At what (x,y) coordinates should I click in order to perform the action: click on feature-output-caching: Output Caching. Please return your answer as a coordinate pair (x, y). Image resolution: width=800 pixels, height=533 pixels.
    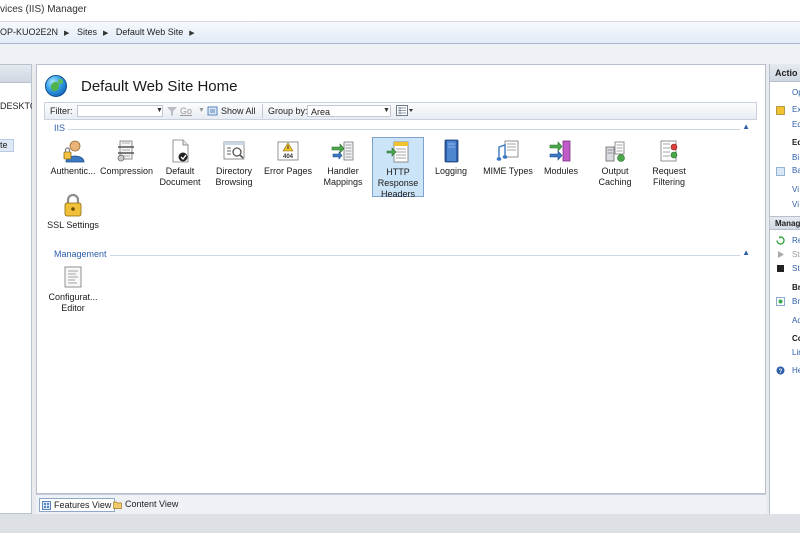
    Looking at the image, I should click on (615, 167).